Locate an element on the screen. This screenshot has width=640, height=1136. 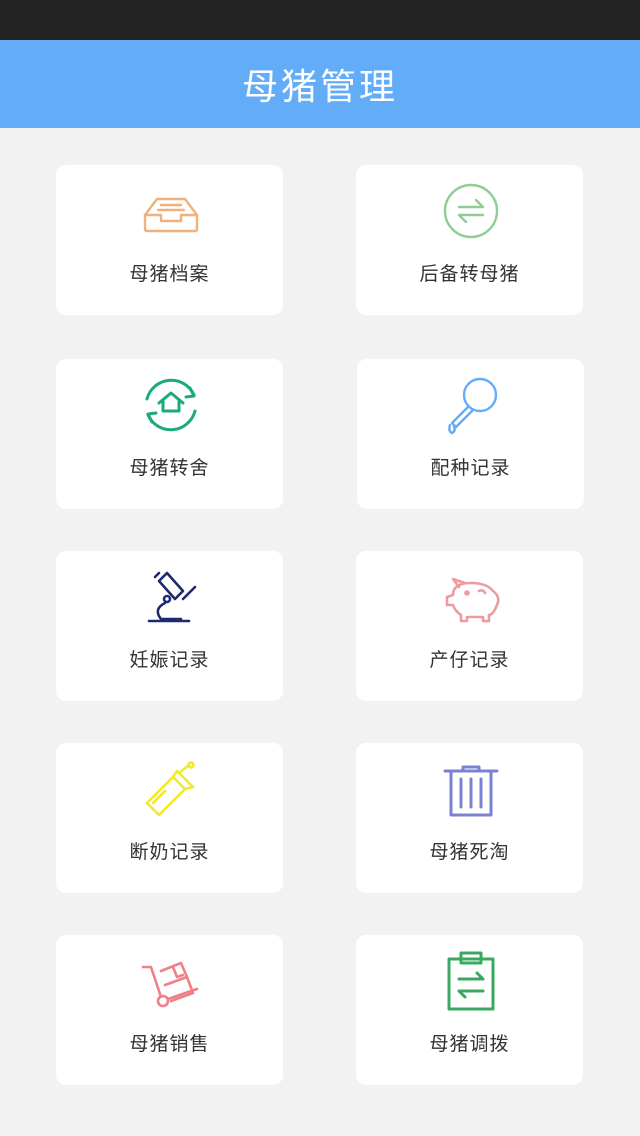
status-bar is located at coordinates (320, 20).